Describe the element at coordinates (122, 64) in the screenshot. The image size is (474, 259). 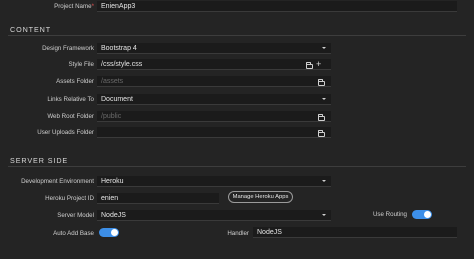
I see `style-file-value: /css/style.css` at that location.